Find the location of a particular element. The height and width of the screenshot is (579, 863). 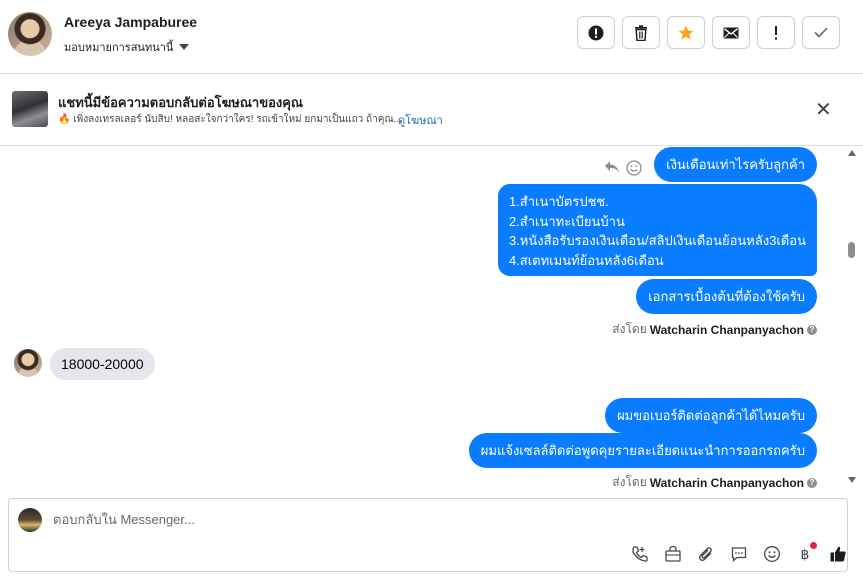

mark-done-button is located at coordinates (821, 32).